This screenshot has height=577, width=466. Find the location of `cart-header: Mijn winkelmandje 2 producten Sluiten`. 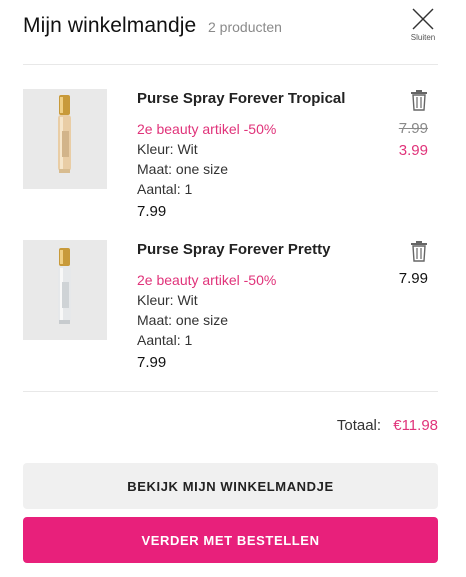

cart-header: Mijn winkelmandje 2 producten Sluiten is located at coordinates (233, 32).